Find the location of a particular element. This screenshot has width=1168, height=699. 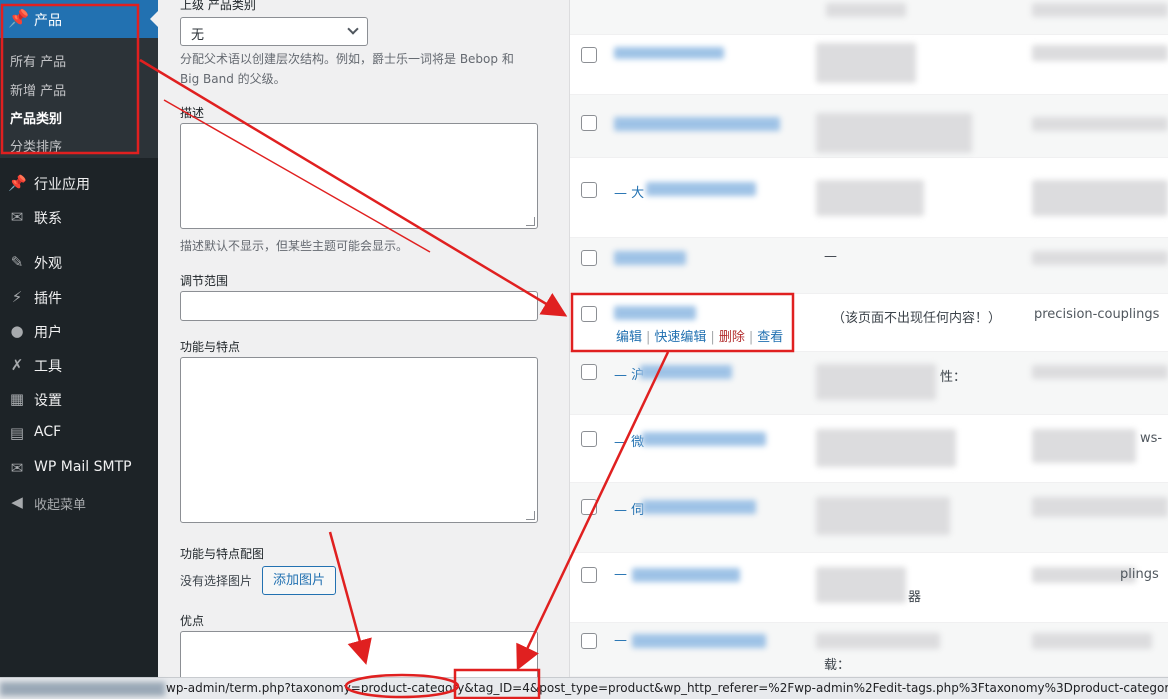

table-row: — 沪 性： is located at coordinates (869, 383).